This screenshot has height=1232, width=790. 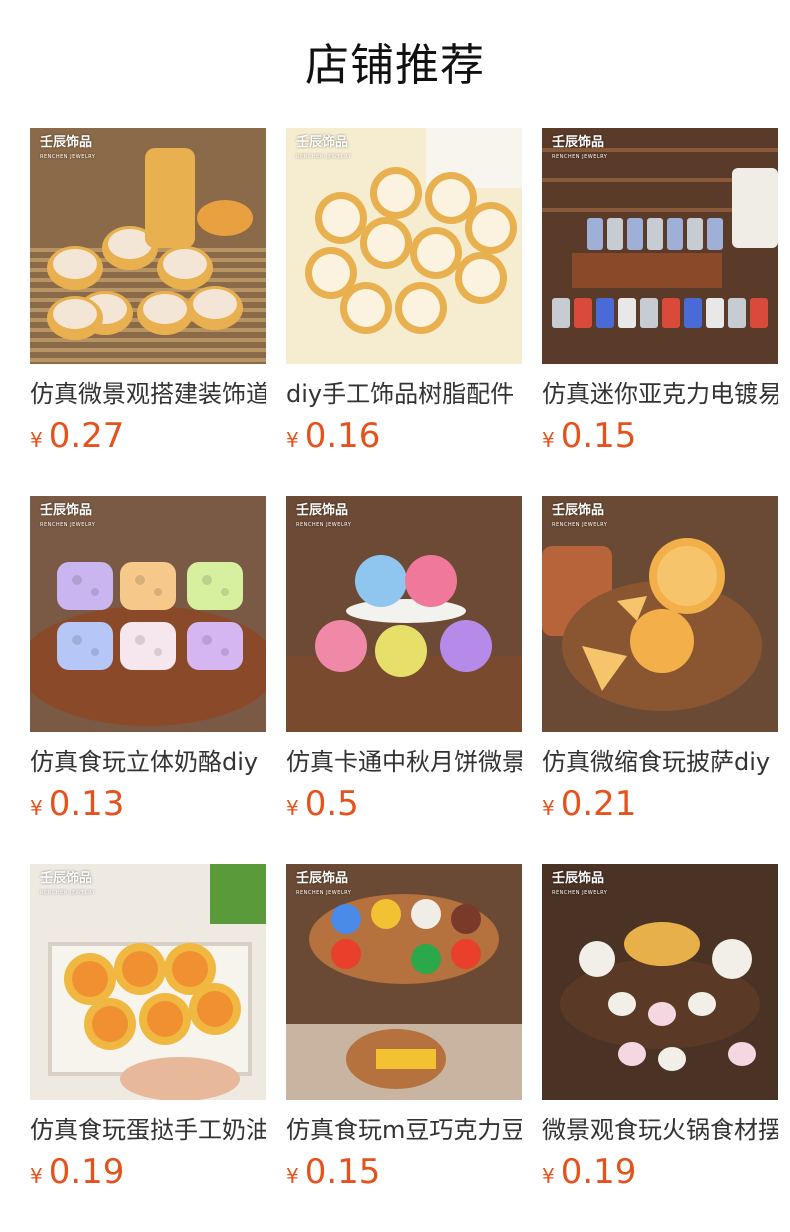 I want to click on product-card-1: 壬辰饰品 RENCHEN JEWELRY 仿真微景观搭建装饰道具 ¥0.27, so click(x=148, y=312).